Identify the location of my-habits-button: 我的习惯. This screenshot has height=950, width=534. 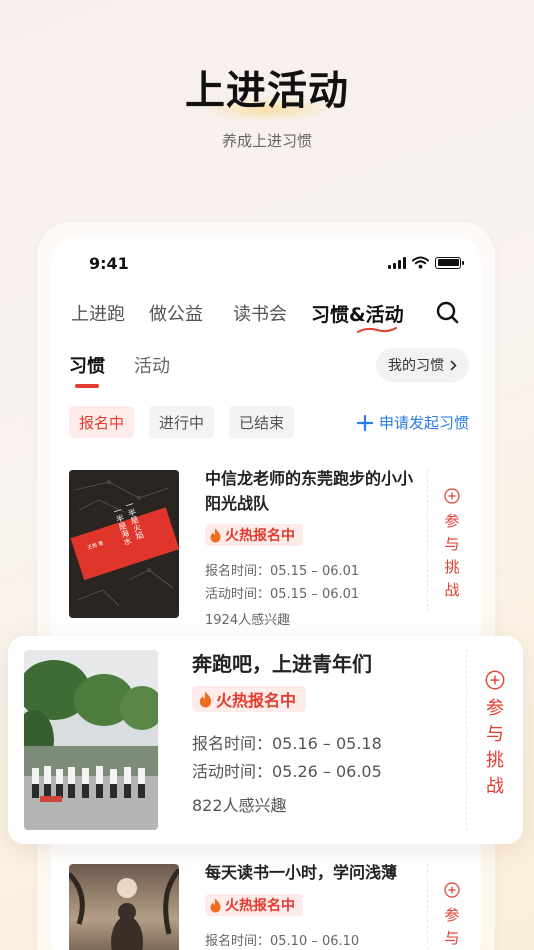
(422, 365).